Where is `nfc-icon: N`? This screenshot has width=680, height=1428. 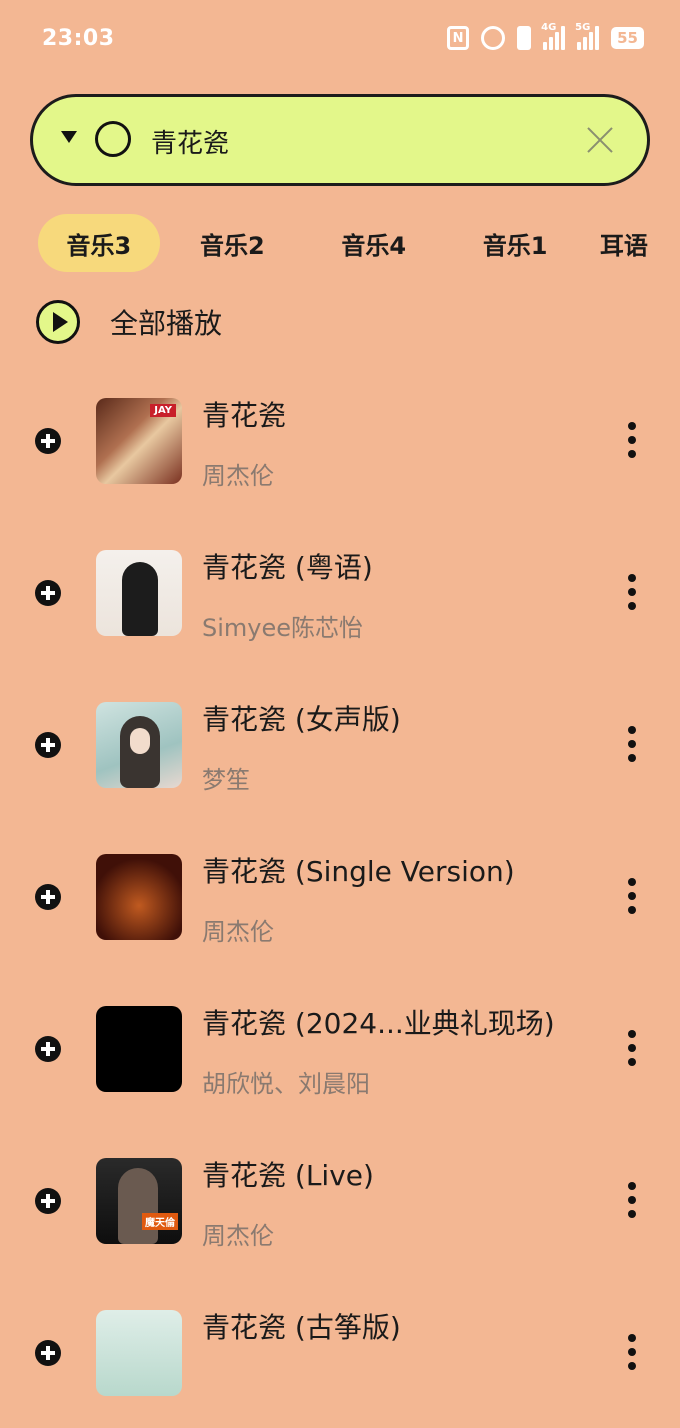
nfc-icon: N is located at coordinates (458, 38).